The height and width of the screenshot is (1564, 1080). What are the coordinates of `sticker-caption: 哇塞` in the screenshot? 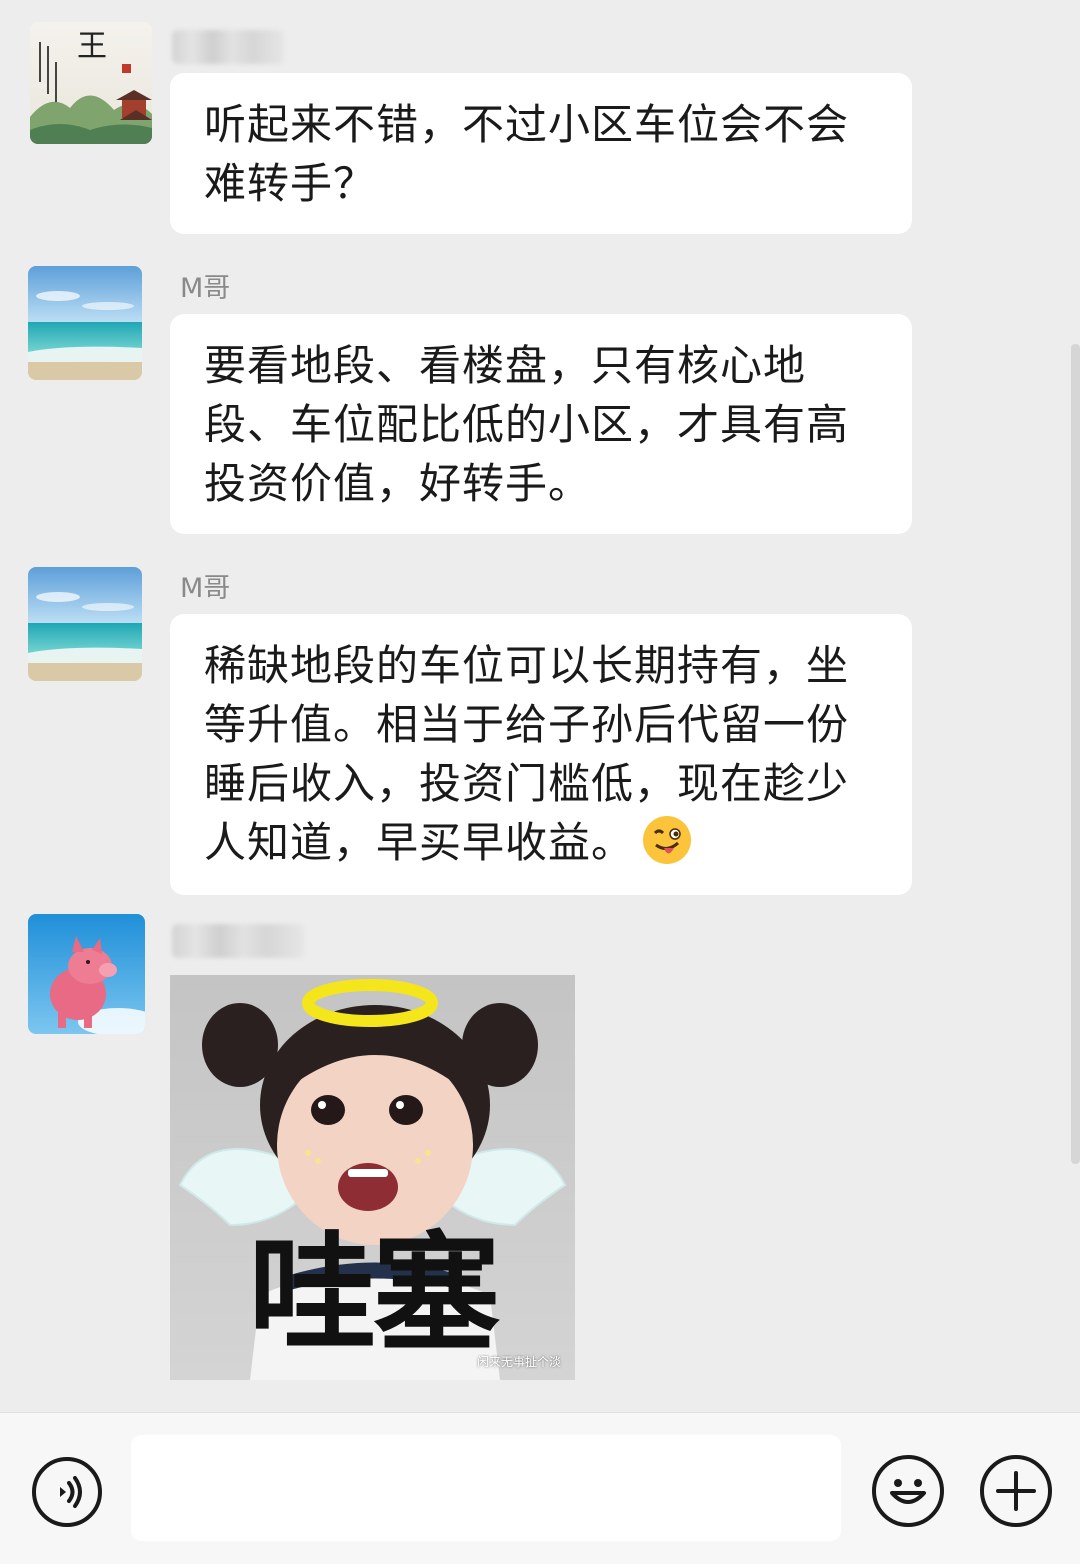 It's located at (374, 1294).